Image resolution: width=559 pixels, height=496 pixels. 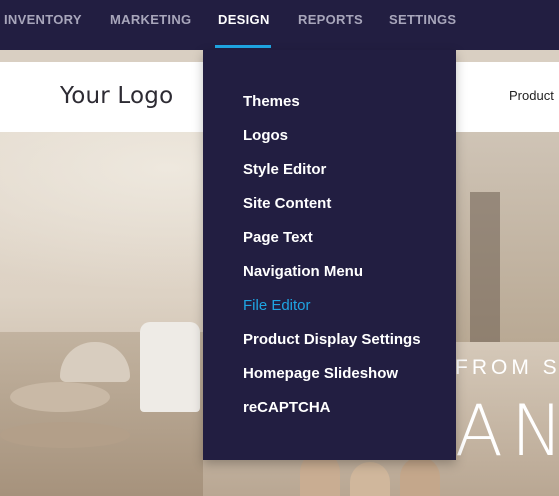 I want to click on hero-bowl, so click(x=65, y=435).